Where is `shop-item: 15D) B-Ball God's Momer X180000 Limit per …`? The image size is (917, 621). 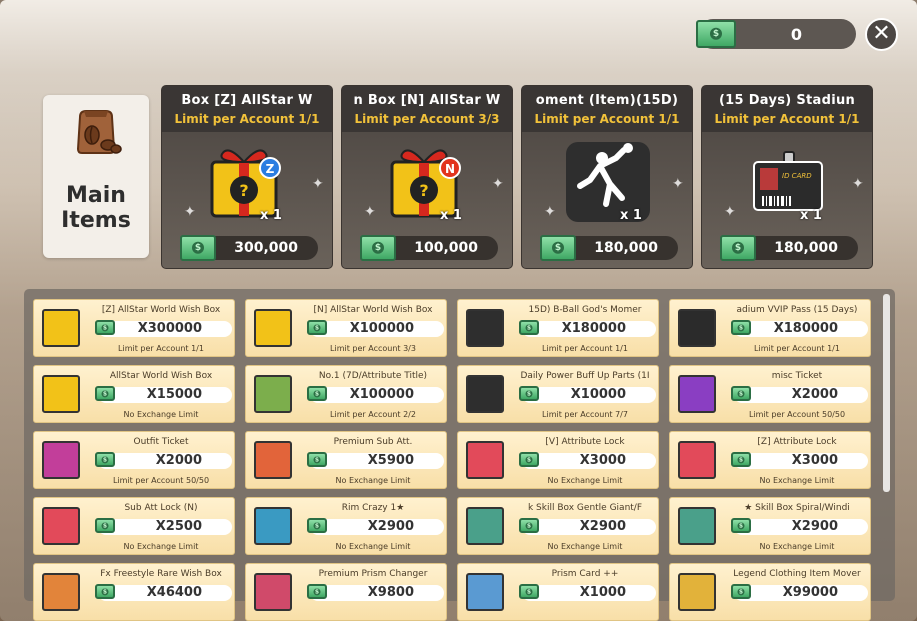 shop-item: 15D) B-Ball God's Momer X180000 Limit per … is located at coordinates (558, 328).